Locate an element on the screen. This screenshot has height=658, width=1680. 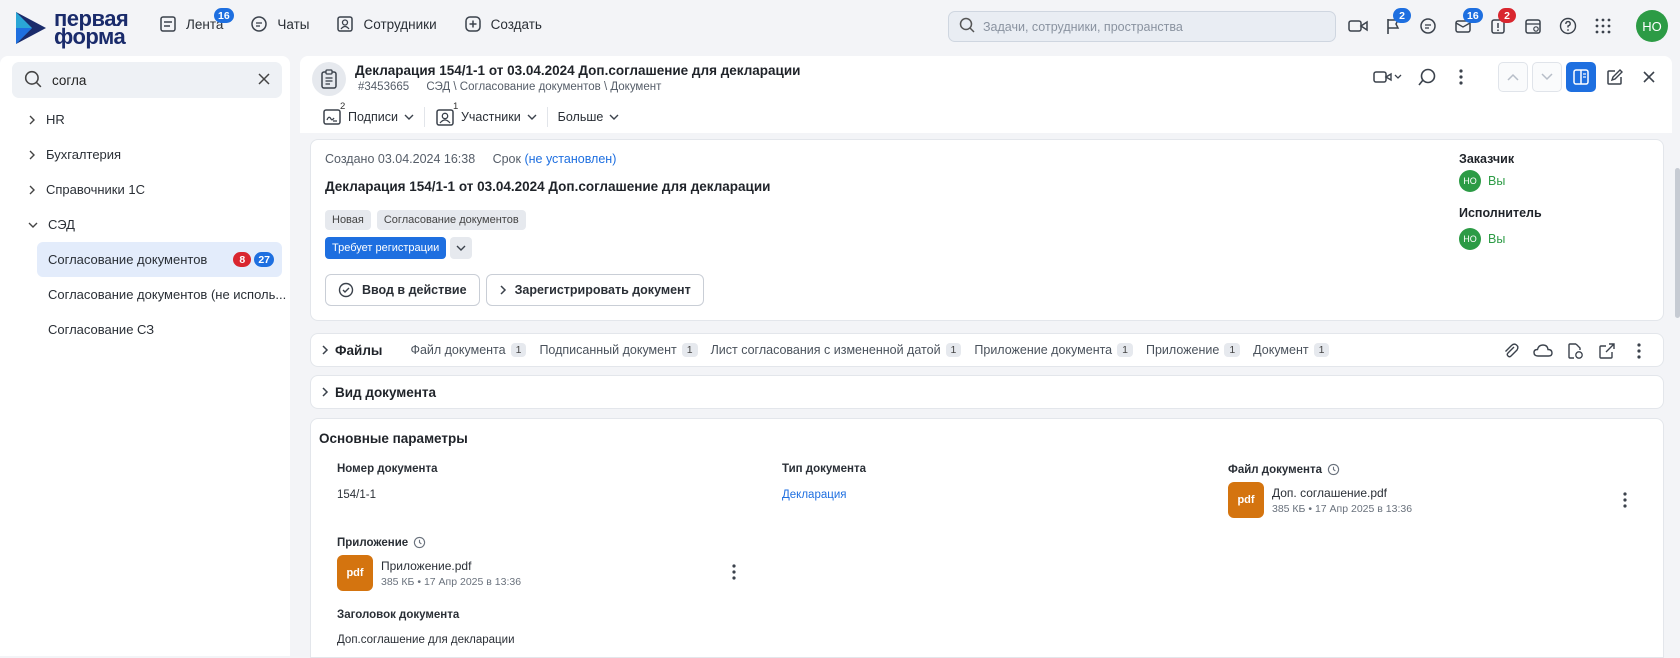
attachment-menu-button is located at coordinates (734, 572).